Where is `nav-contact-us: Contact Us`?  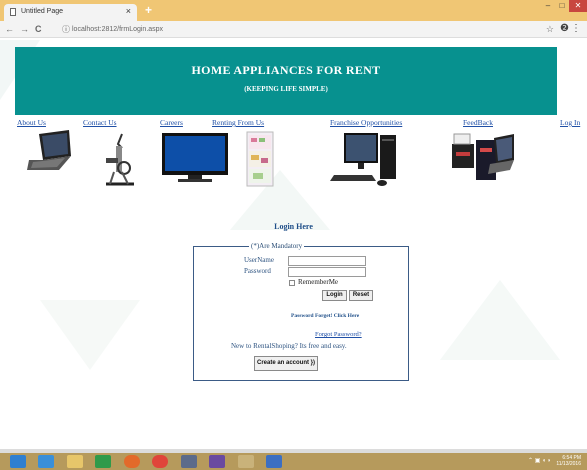 nav-contact-us: Contact Us is located at coordinates (100, 122).